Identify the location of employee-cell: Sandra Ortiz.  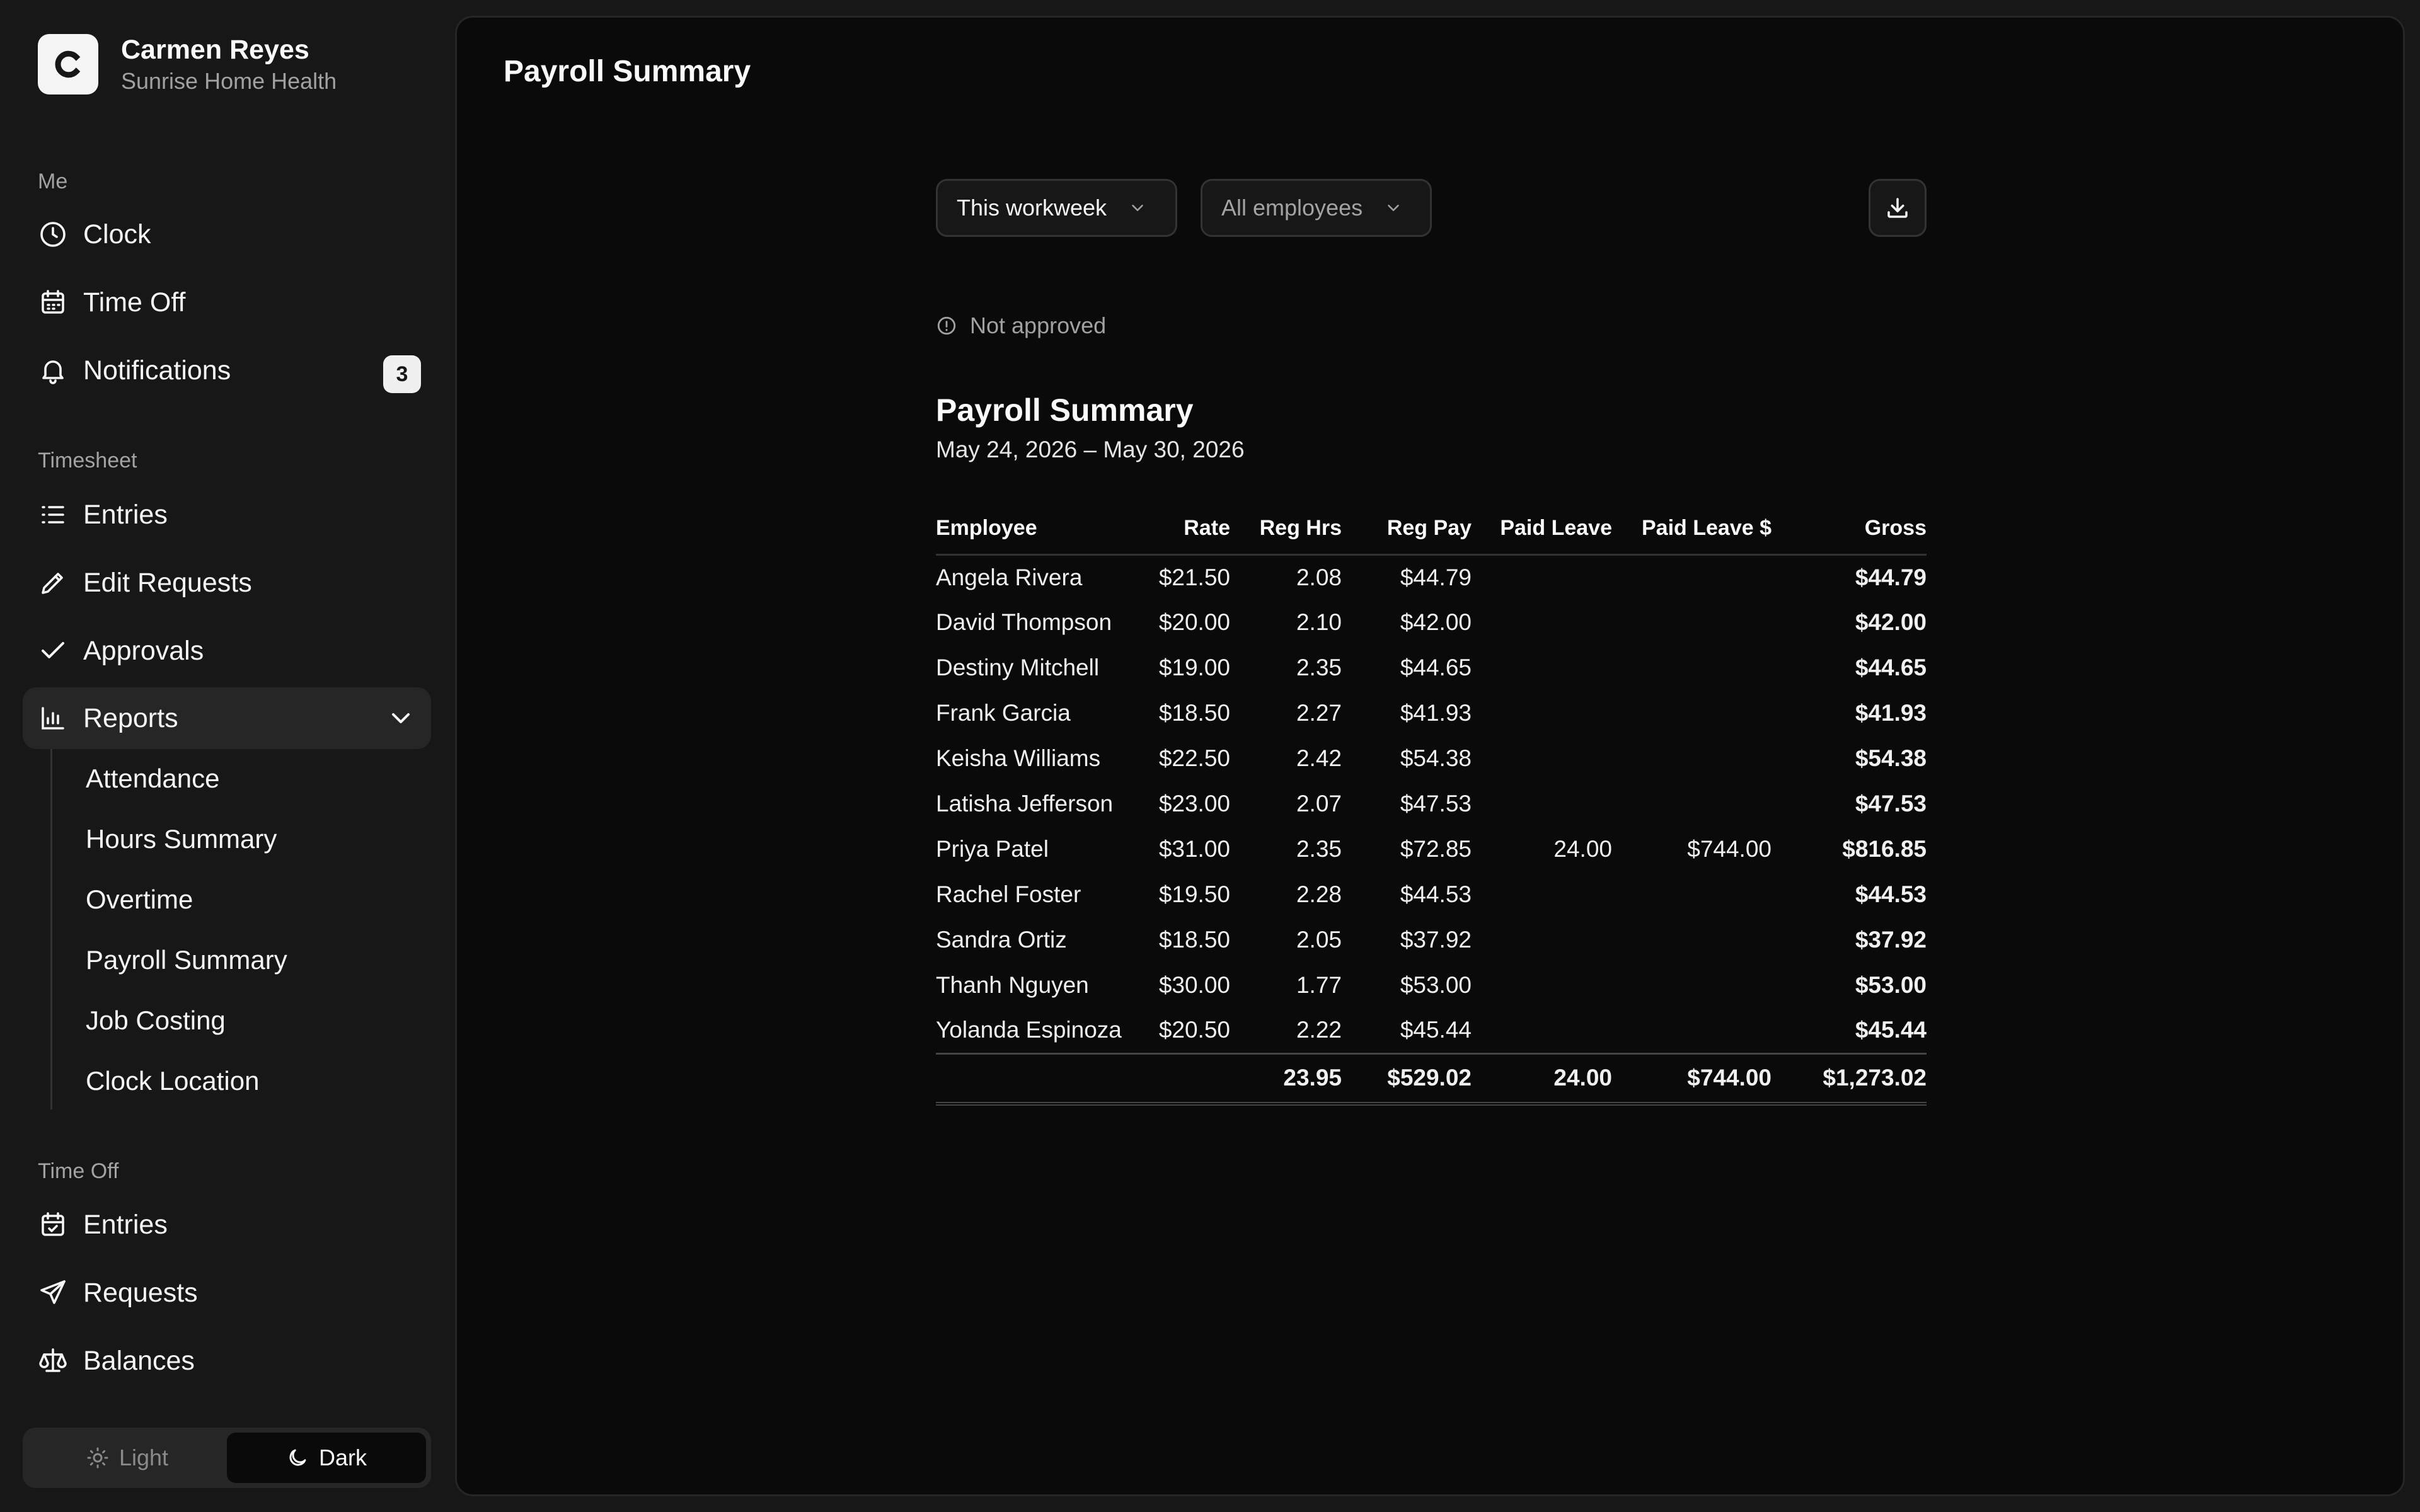
(1002, 940).